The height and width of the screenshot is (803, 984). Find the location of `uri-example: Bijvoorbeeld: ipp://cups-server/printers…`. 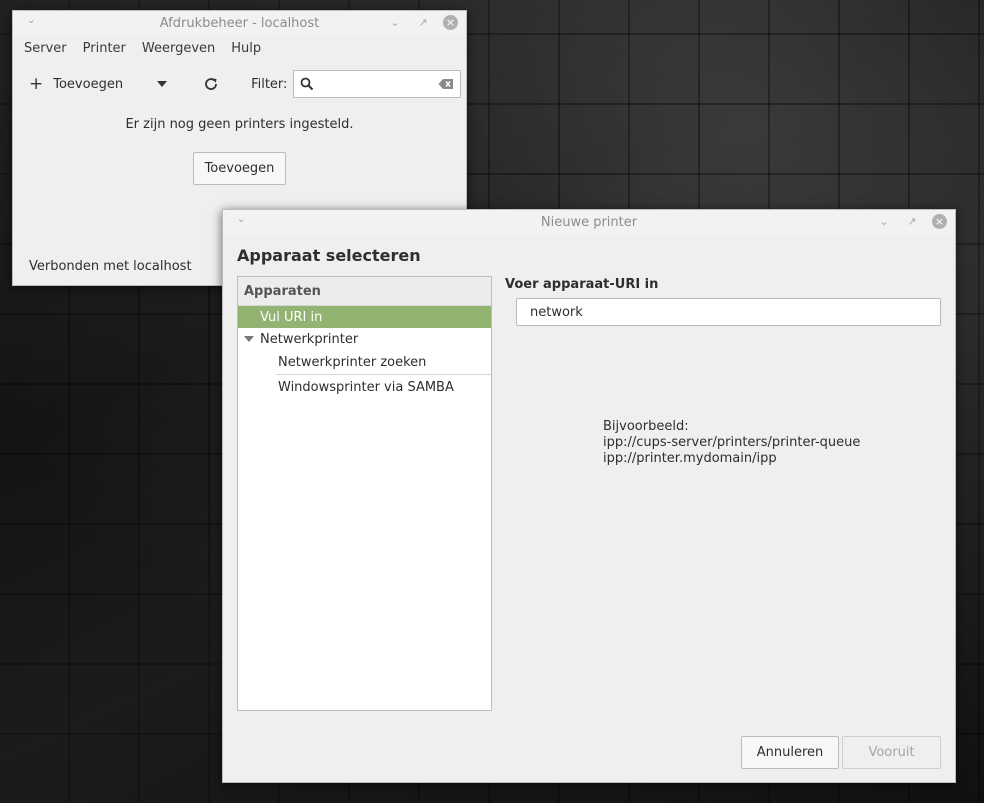

uri-example: Bijvoorbeeld: ipp://cups-server/printers… is located at coordinates (731, 443).